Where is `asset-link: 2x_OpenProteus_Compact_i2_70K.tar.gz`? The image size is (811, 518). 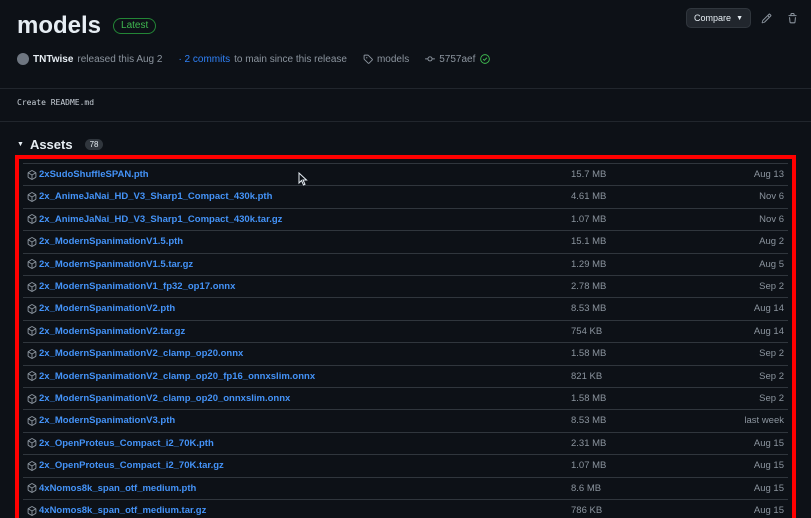
asset-link: 2x_OpenProteus_Compact_i2_70K.tar.gz is located at coordinates (413, 465).